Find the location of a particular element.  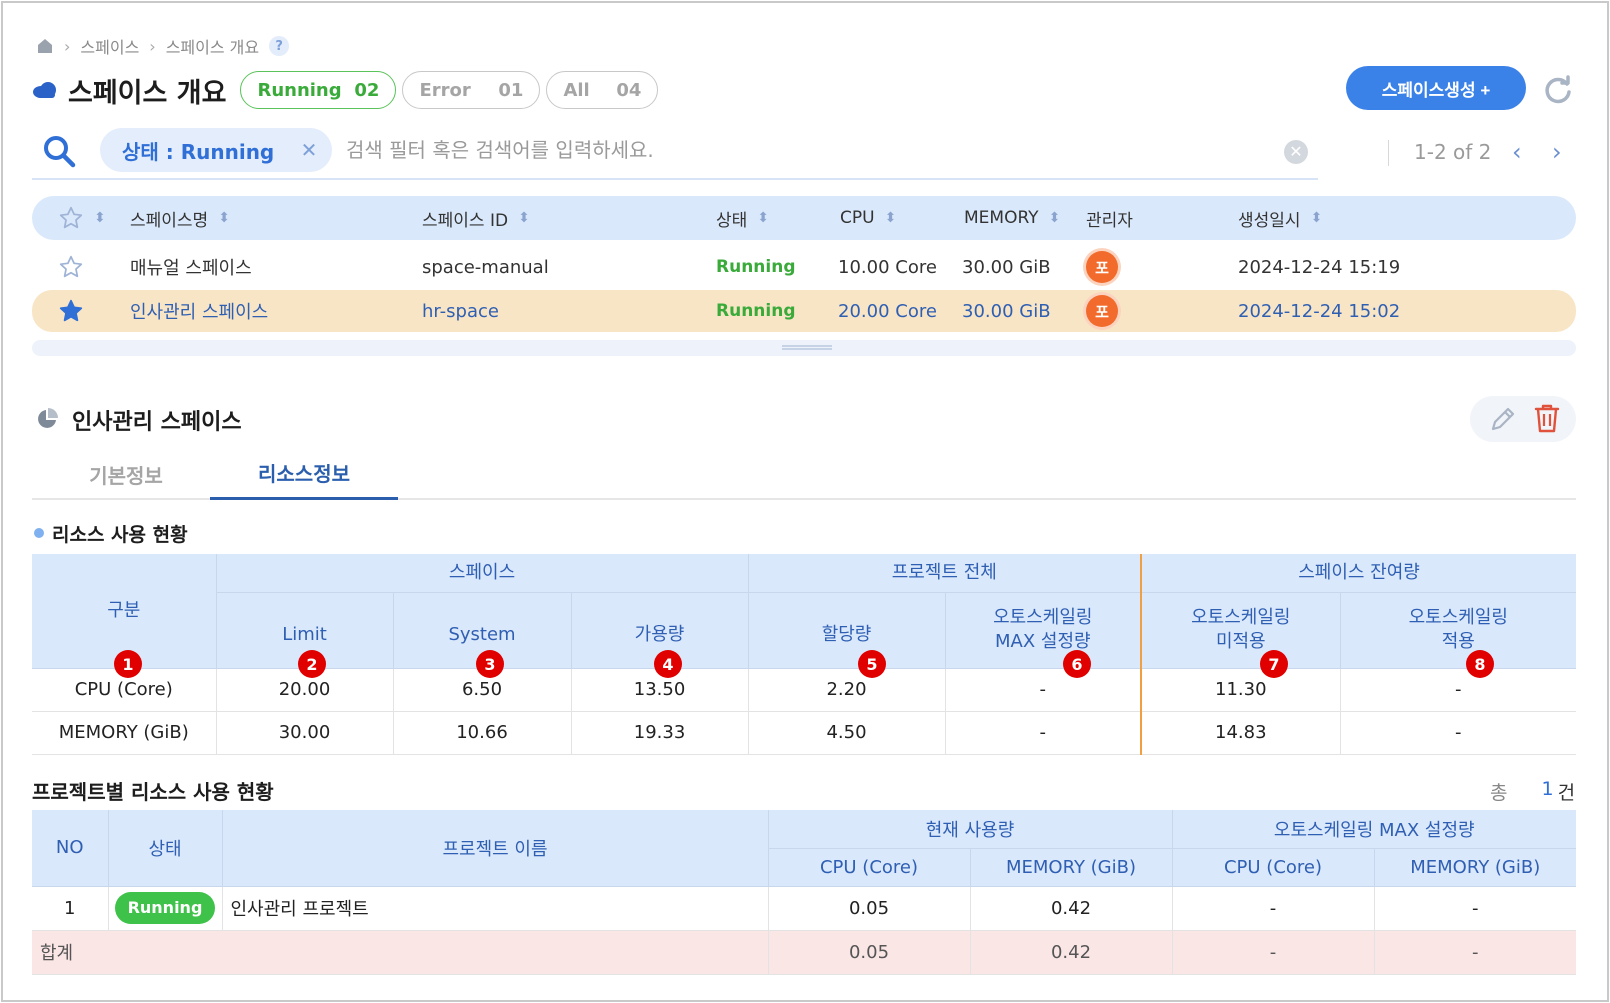

pill-label: Running is located at coordinates (299, 90).